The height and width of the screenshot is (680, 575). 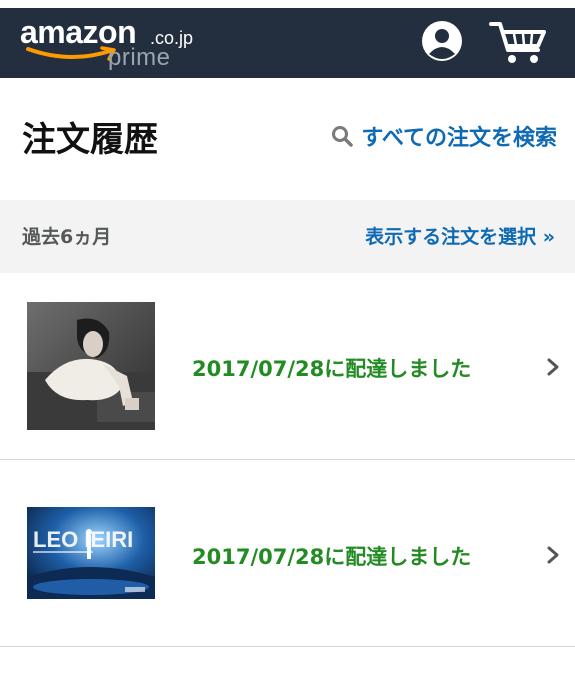 What do you see at coordinates (287, 236) in the screenshot?
I see `filter-bar: 過去6ヵ月 表示する注文を選択 »` at bounding box center [287, 236].